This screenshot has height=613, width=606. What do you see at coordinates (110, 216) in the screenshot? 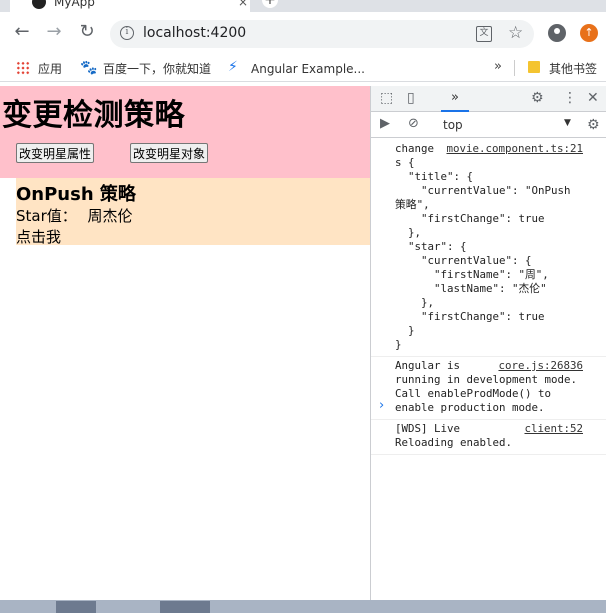
I see `star-value: 周杰伦` at bounding box center [110, 216].